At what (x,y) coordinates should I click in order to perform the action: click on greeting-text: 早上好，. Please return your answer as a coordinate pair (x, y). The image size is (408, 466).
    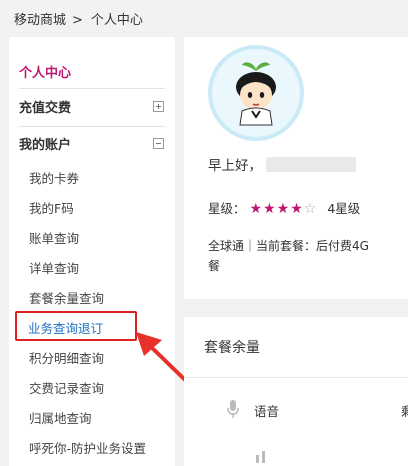
    Looking at the image, I should click on (235, 166).